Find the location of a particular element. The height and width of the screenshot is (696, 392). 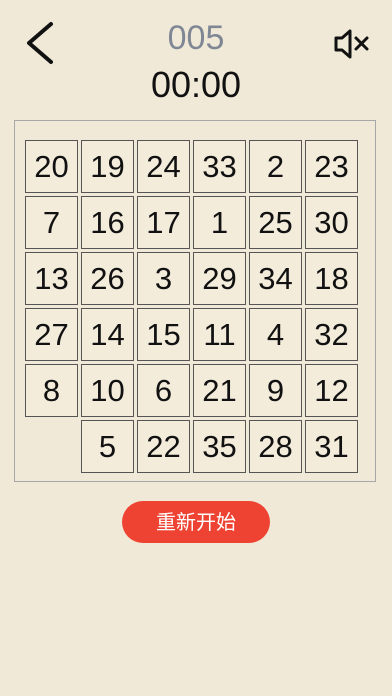

puzzle-tile: 13 is located at coordinates (51, 278).